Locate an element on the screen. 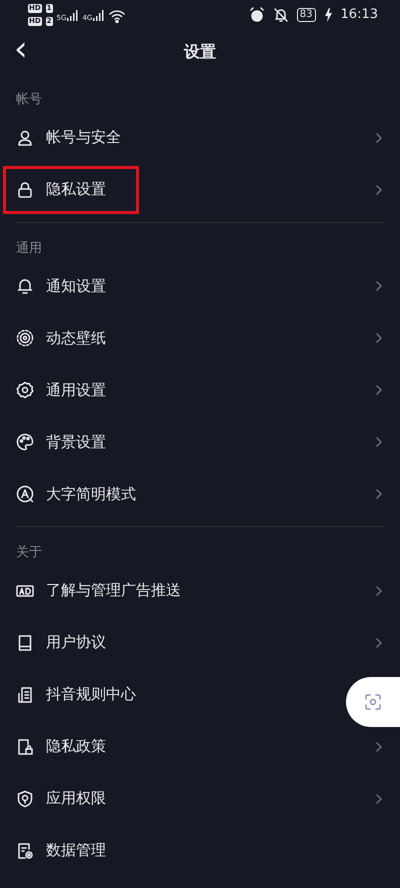 This screenshot has height=888, width=400. settings-item: 隐私设置 is located at coordinates (200, 190).